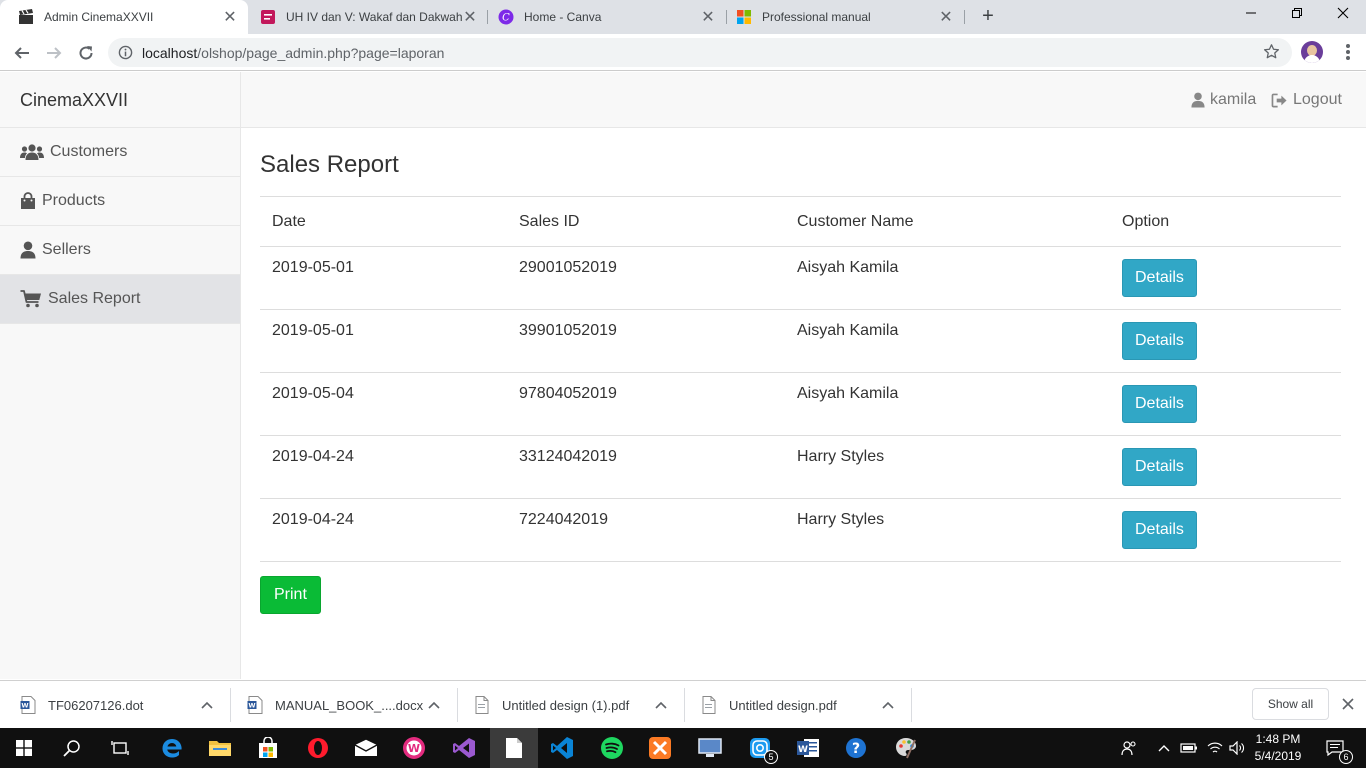 The image size is (1366, 768). I want to click on close-shelf-button, so click(1348, 704).